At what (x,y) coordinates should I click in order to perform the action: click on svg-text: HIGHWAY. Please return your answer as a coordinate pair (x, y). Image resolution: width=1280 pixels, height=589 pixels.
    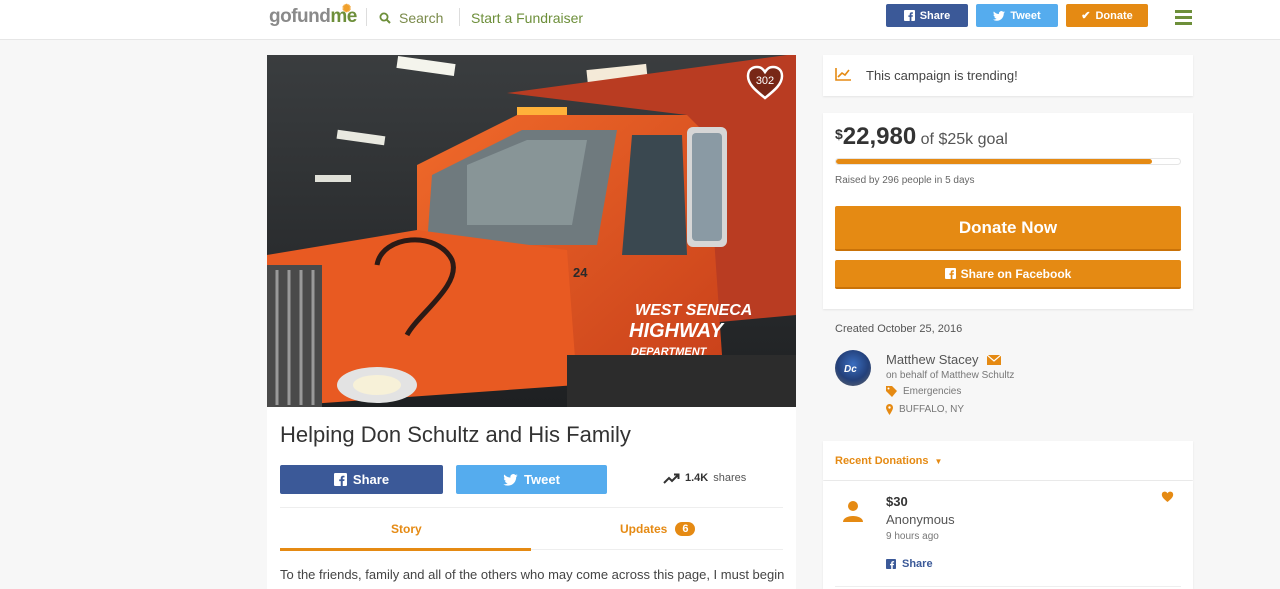
    Looking at the image, I should click on (677, 331).